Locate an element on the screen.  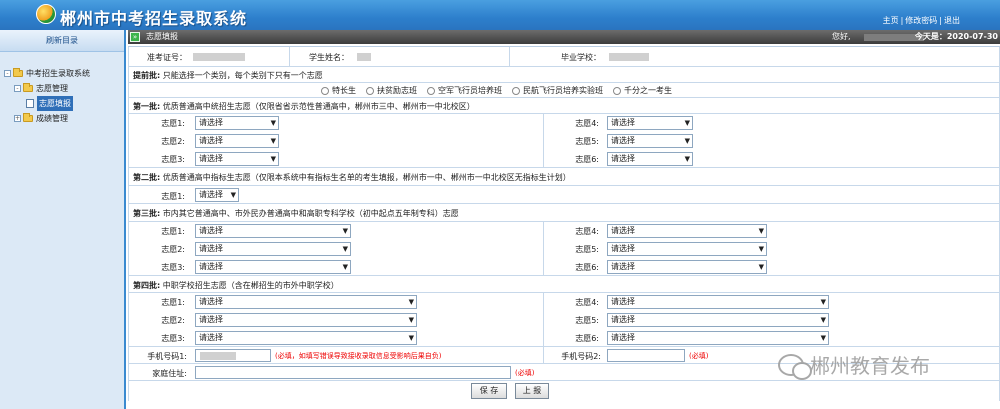
batch3-choice3-select: 请选择 ▼ is located at coordinates (273, 267).